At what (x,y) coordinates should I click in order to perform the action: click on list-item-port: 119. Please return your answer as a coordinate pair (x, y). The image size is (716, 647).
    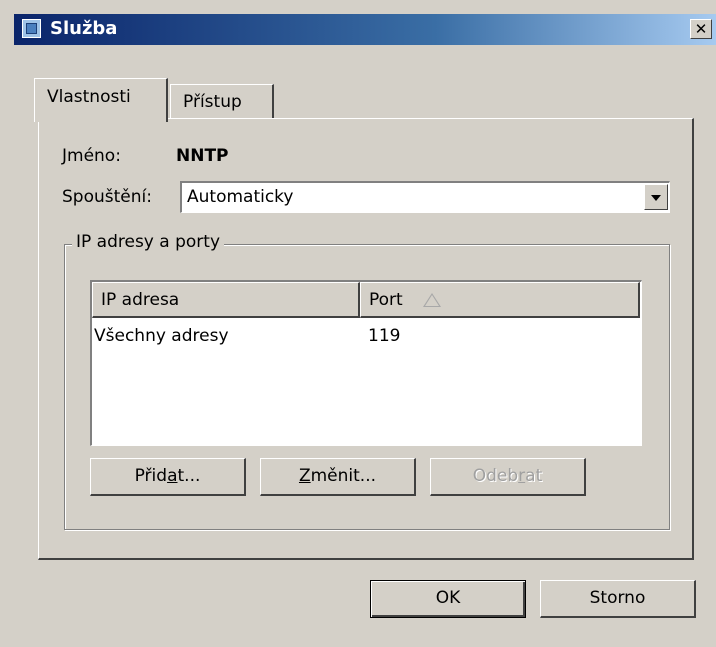
    Looking at the image, I should click on (384, 336).